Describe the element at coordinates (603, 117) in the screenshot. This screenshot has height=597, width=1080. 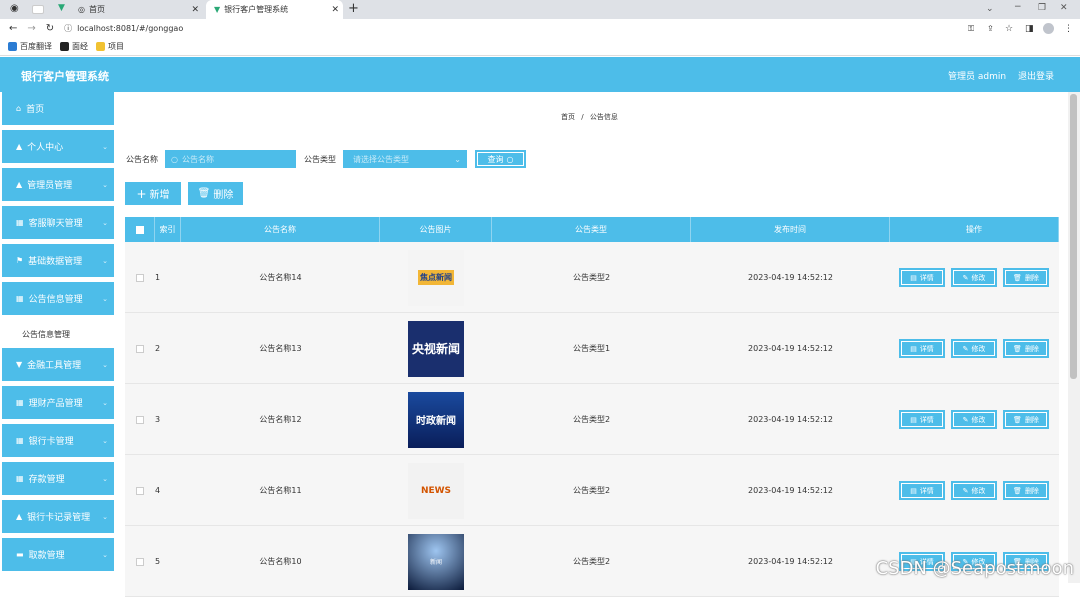
I see `breadcrumb-current: 公告信息` at that location.